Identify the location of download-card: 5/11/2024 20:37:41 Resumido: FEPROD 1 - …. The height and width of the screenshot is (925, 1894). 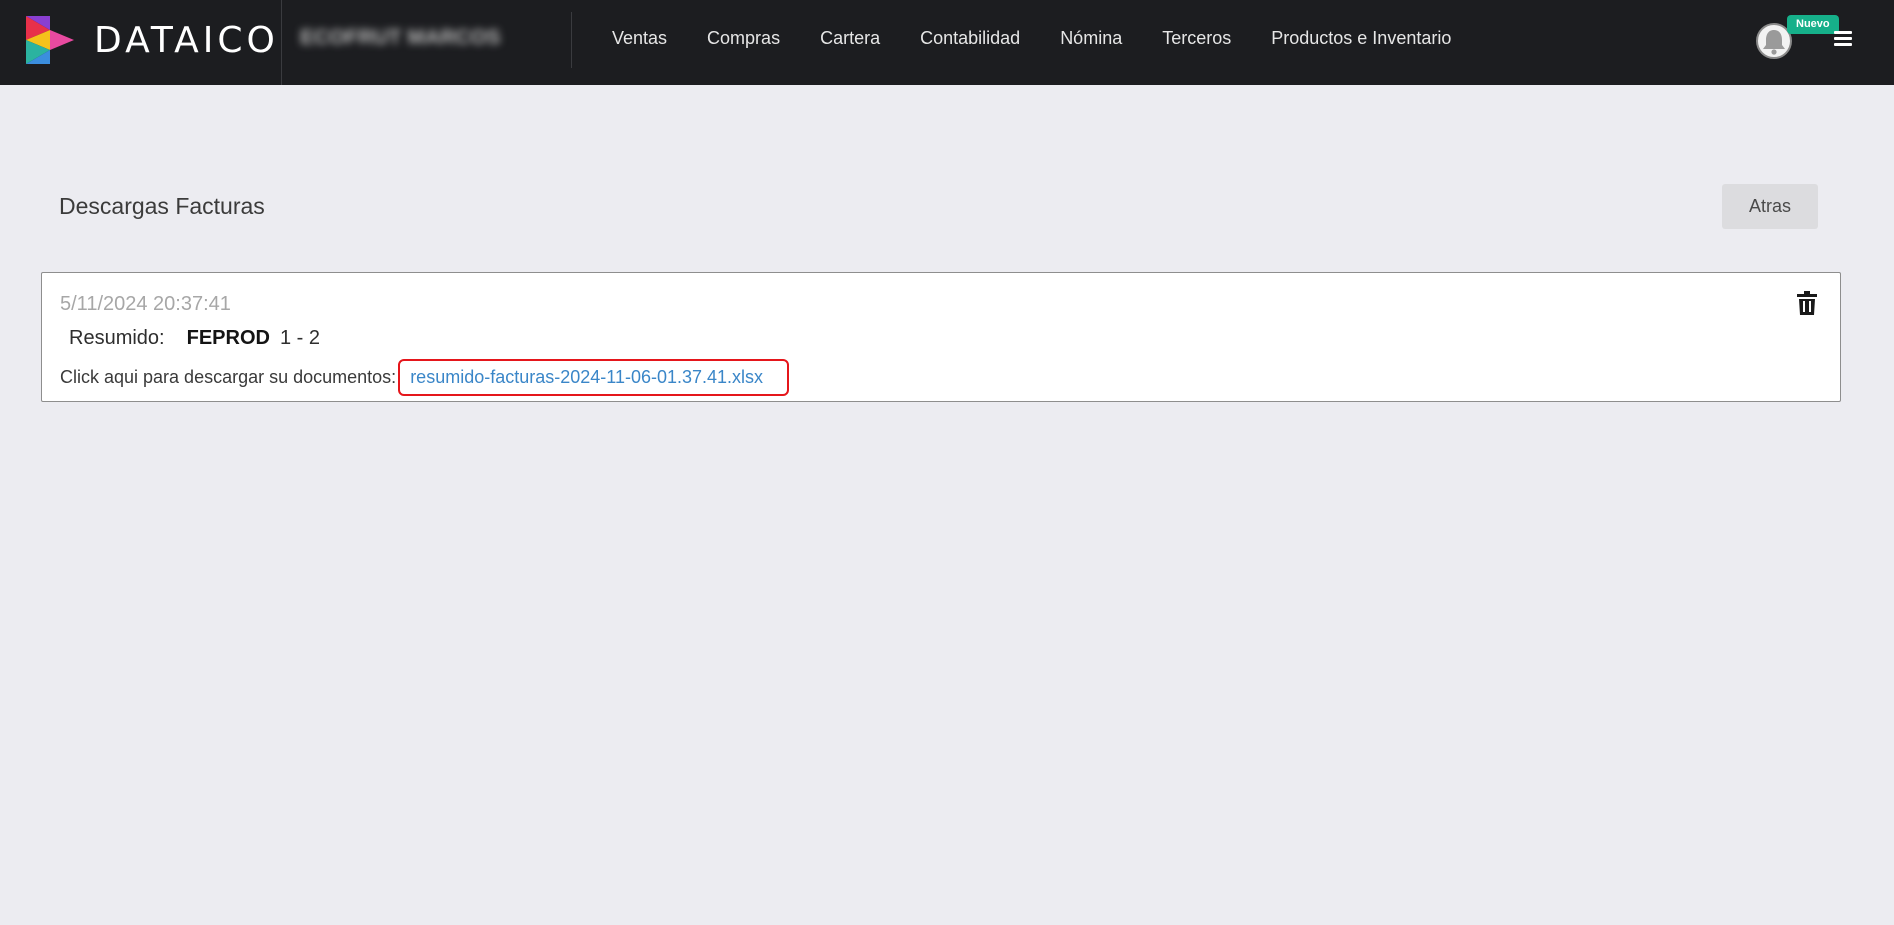
(941, 337).